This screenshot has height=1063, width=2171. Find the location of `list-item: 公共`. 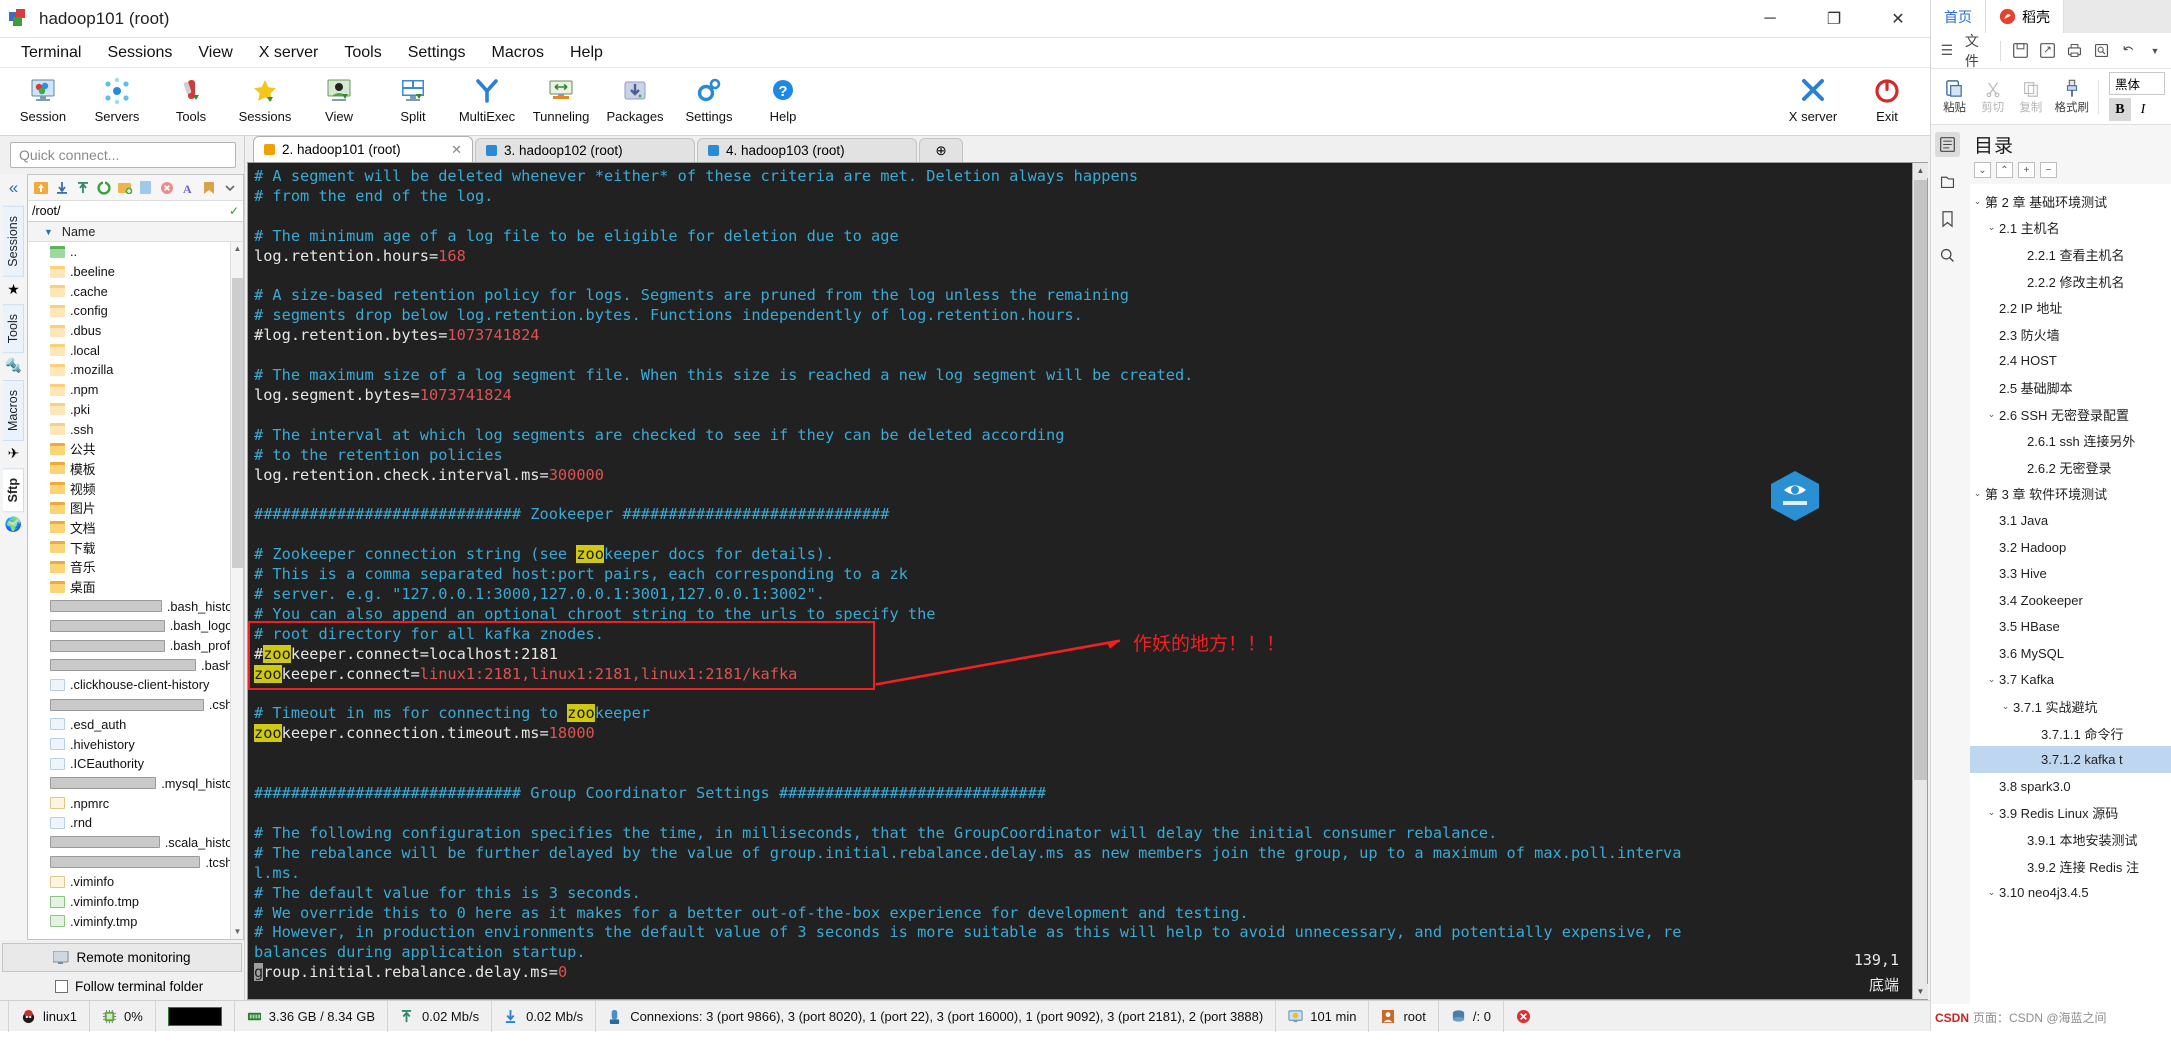

list-item: 公共 is located at coordinates (135, 449).